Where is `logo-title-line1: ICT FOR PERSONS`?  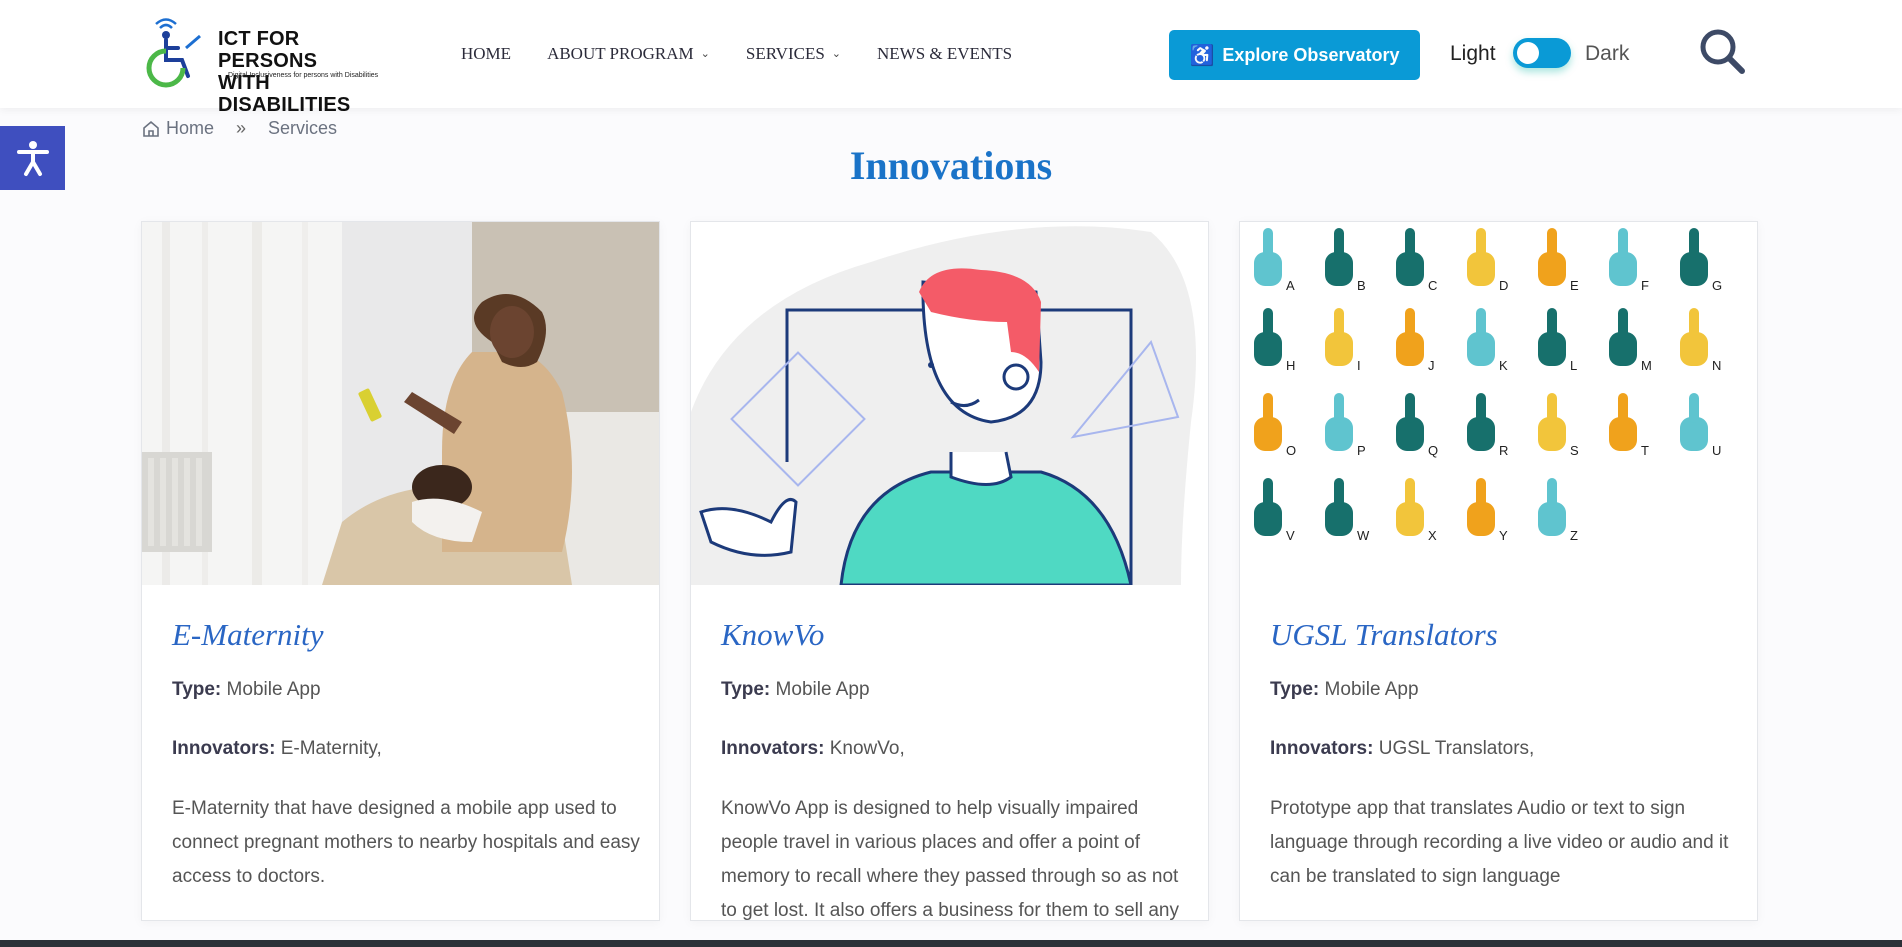 logo-title-line1: ICT FOR PERSONS is located at coordinates (268, 50).